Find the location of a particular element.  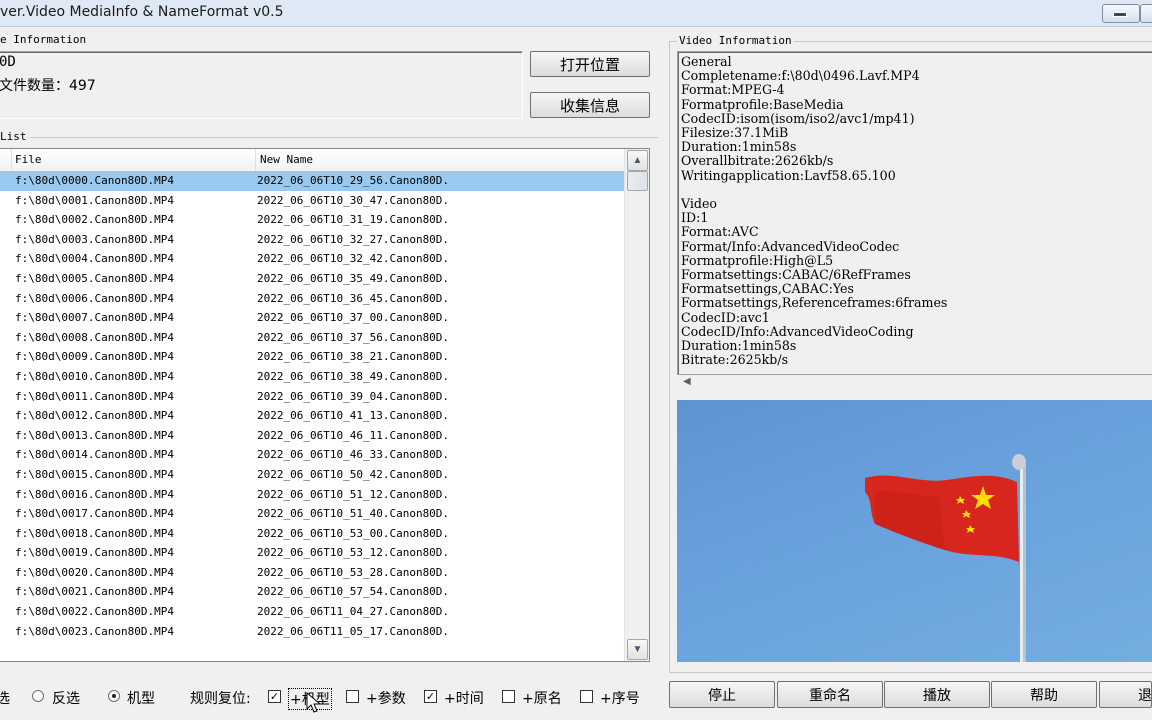

rule-reset-label: 规则复位: is located at coordinates (220, 699).